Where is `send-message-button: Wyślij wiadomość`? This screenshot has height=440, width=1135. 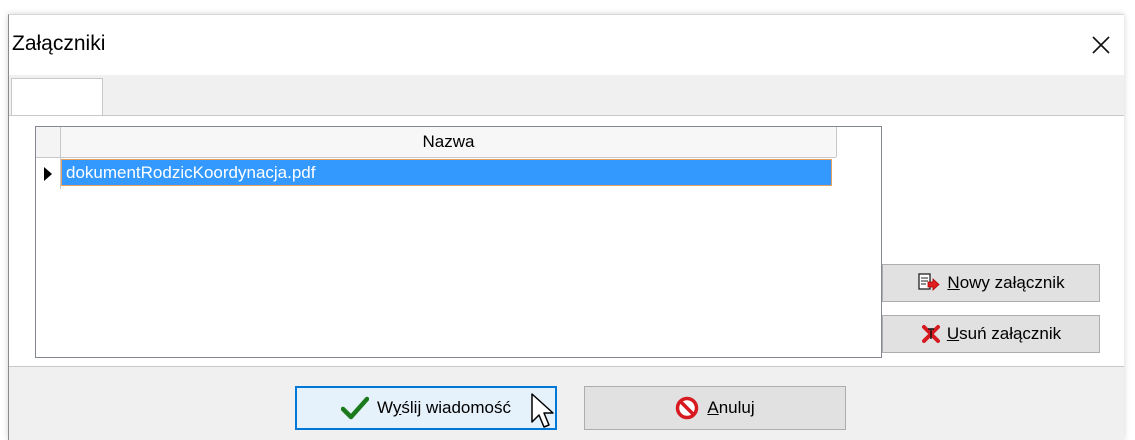 send-message-button: Wyślij wiadomość is located at coordinates (426, 408).